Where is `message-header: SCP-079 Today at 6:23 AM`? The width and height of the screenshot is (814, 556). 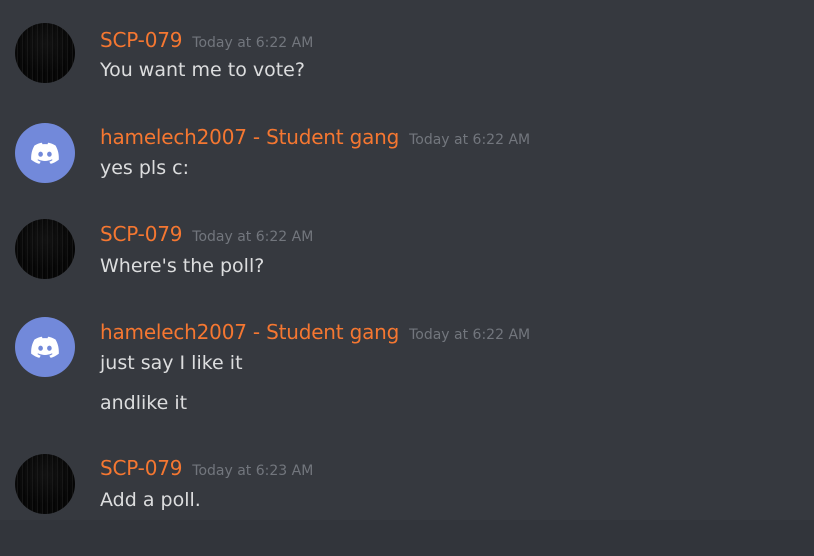
message-header: SCP-079 Today at 6:23 AM is located at coordinates (206, 468).